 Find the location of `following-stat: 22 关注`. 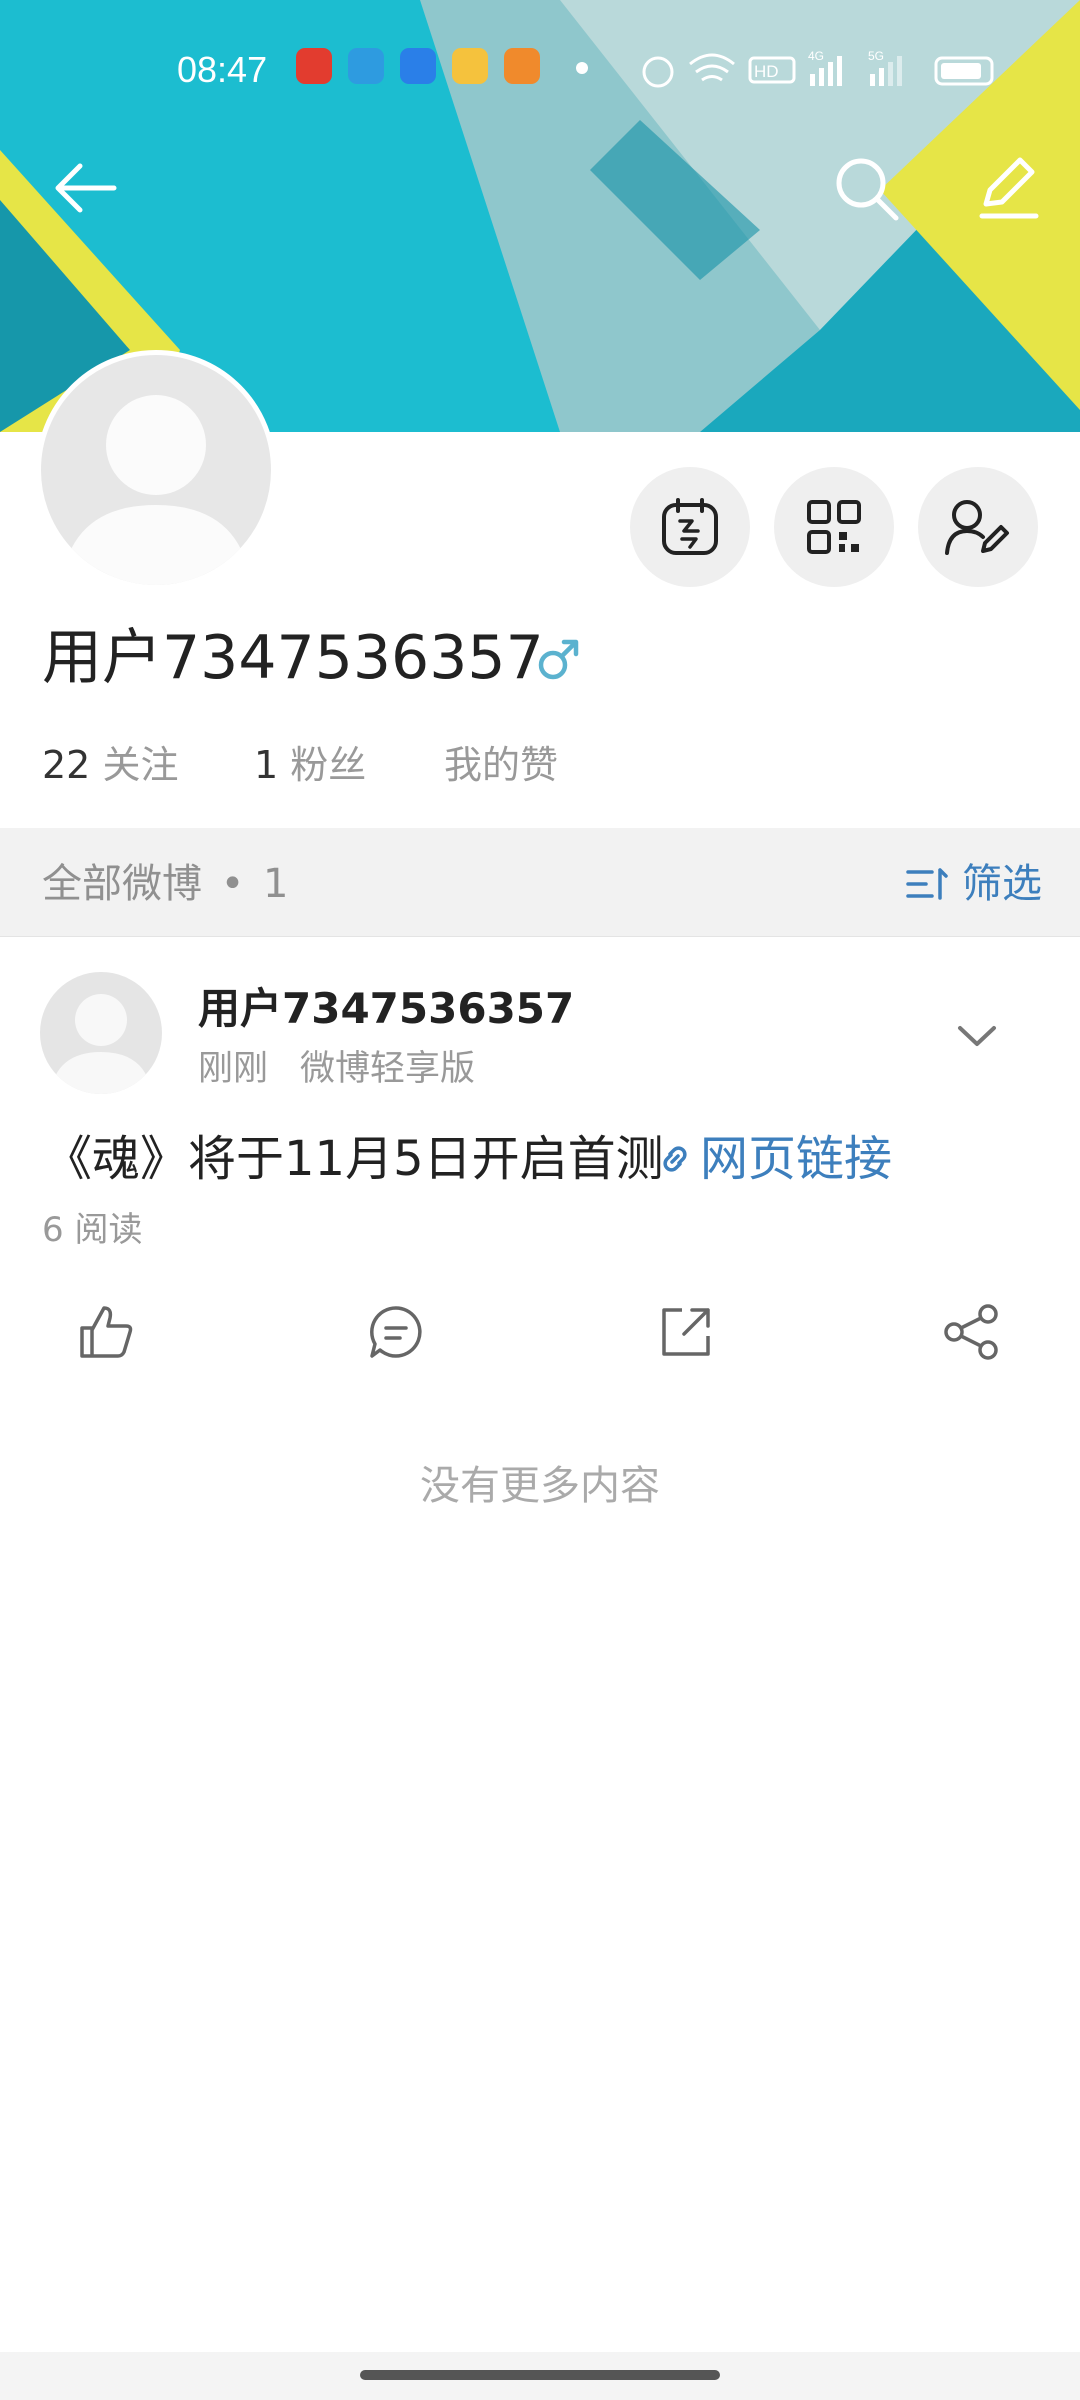

following-stat: 22 关注 is located at coordinates (110, 765).